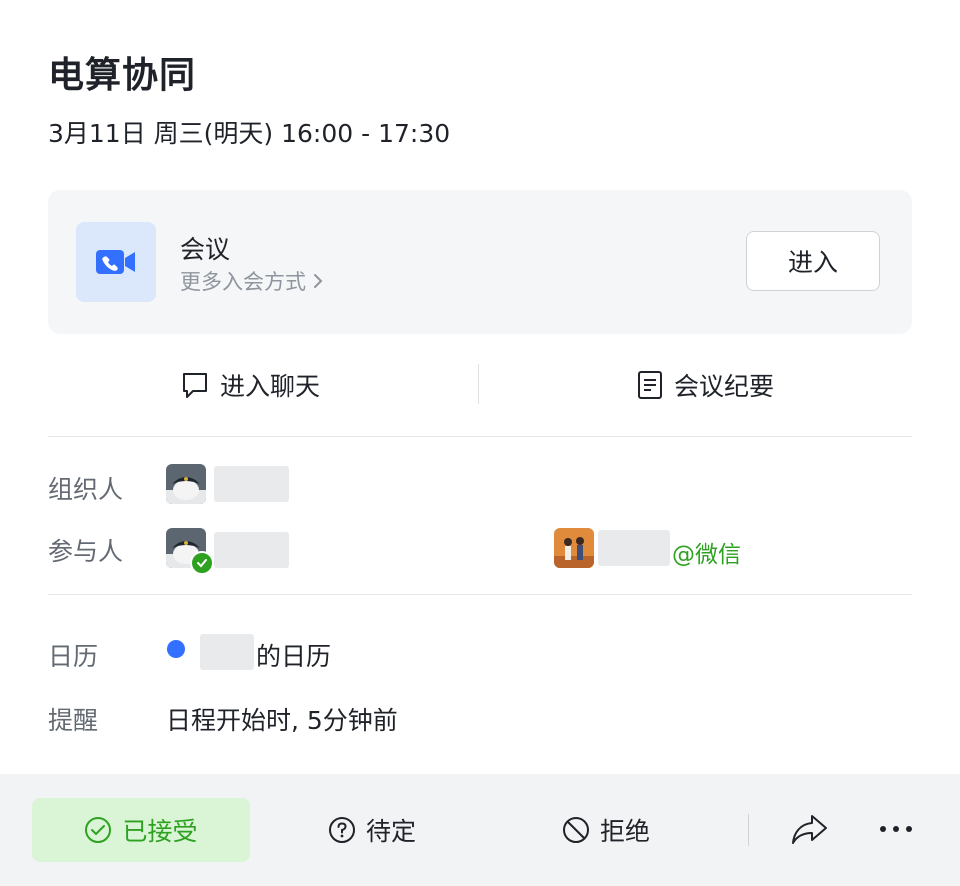  Describe the element at coordinates (176, 649) in the screenshot. I see `calendar-color-dot` at that location.